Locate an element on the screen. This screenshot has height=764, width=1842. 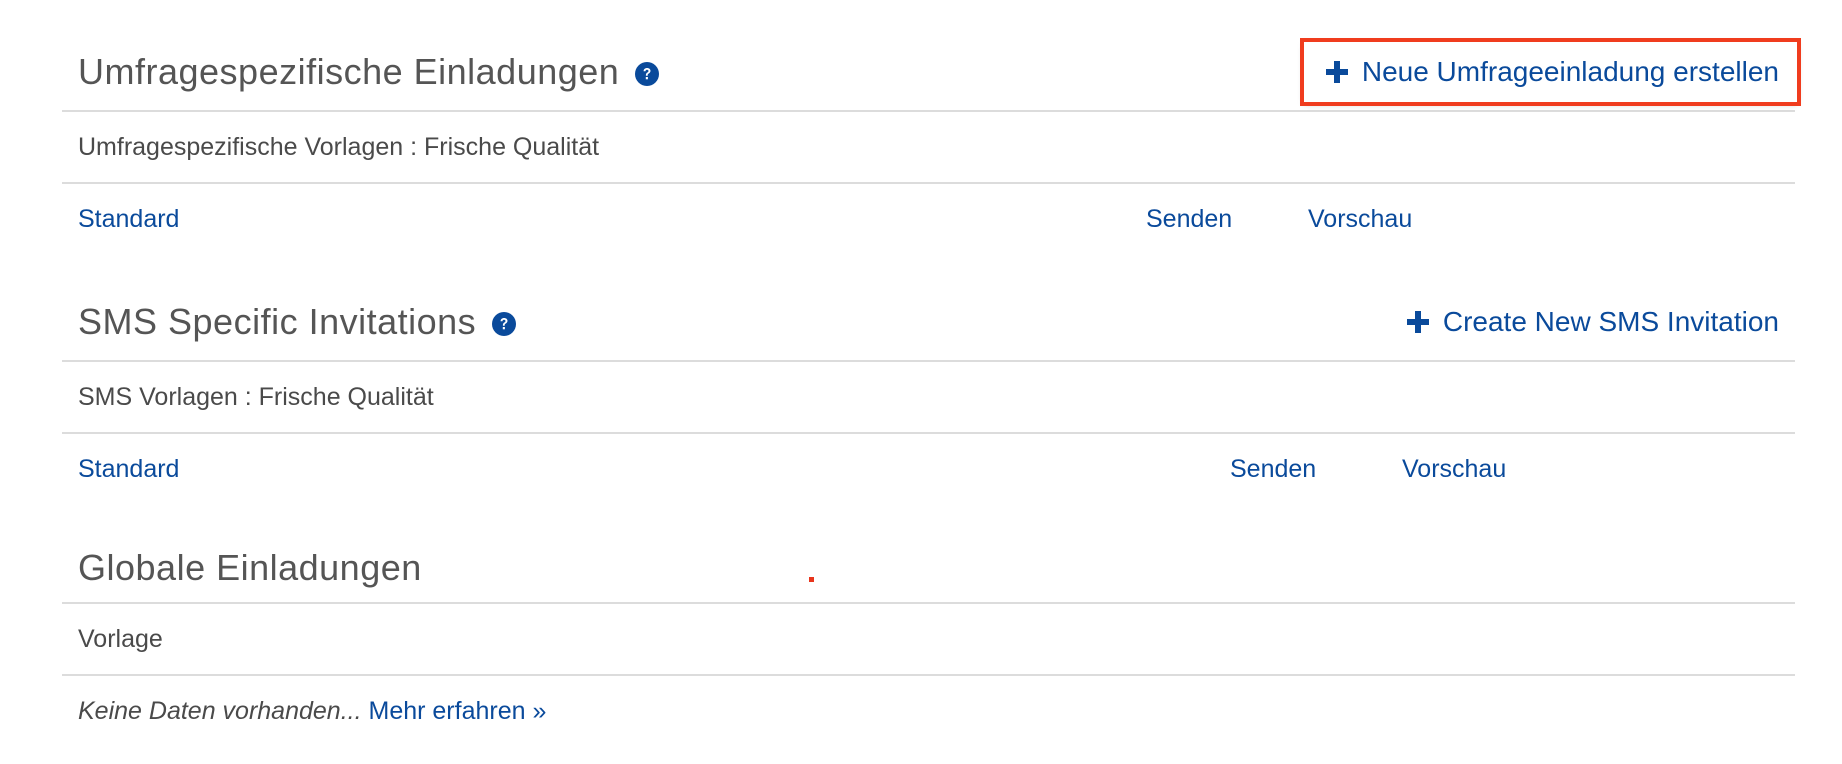
survey-invitations-title-wrap: Umfragespezifische Einladungen is located at coordinates (369, 72).